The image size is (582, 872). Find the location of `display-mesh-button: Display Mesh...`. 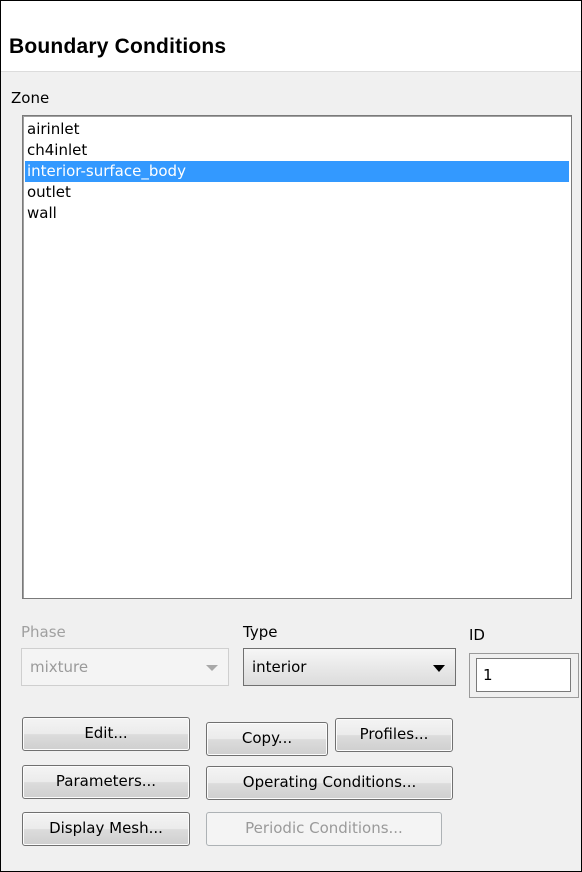

display-mesh-button: Display Mesh... is located at coordinates (106, 829).